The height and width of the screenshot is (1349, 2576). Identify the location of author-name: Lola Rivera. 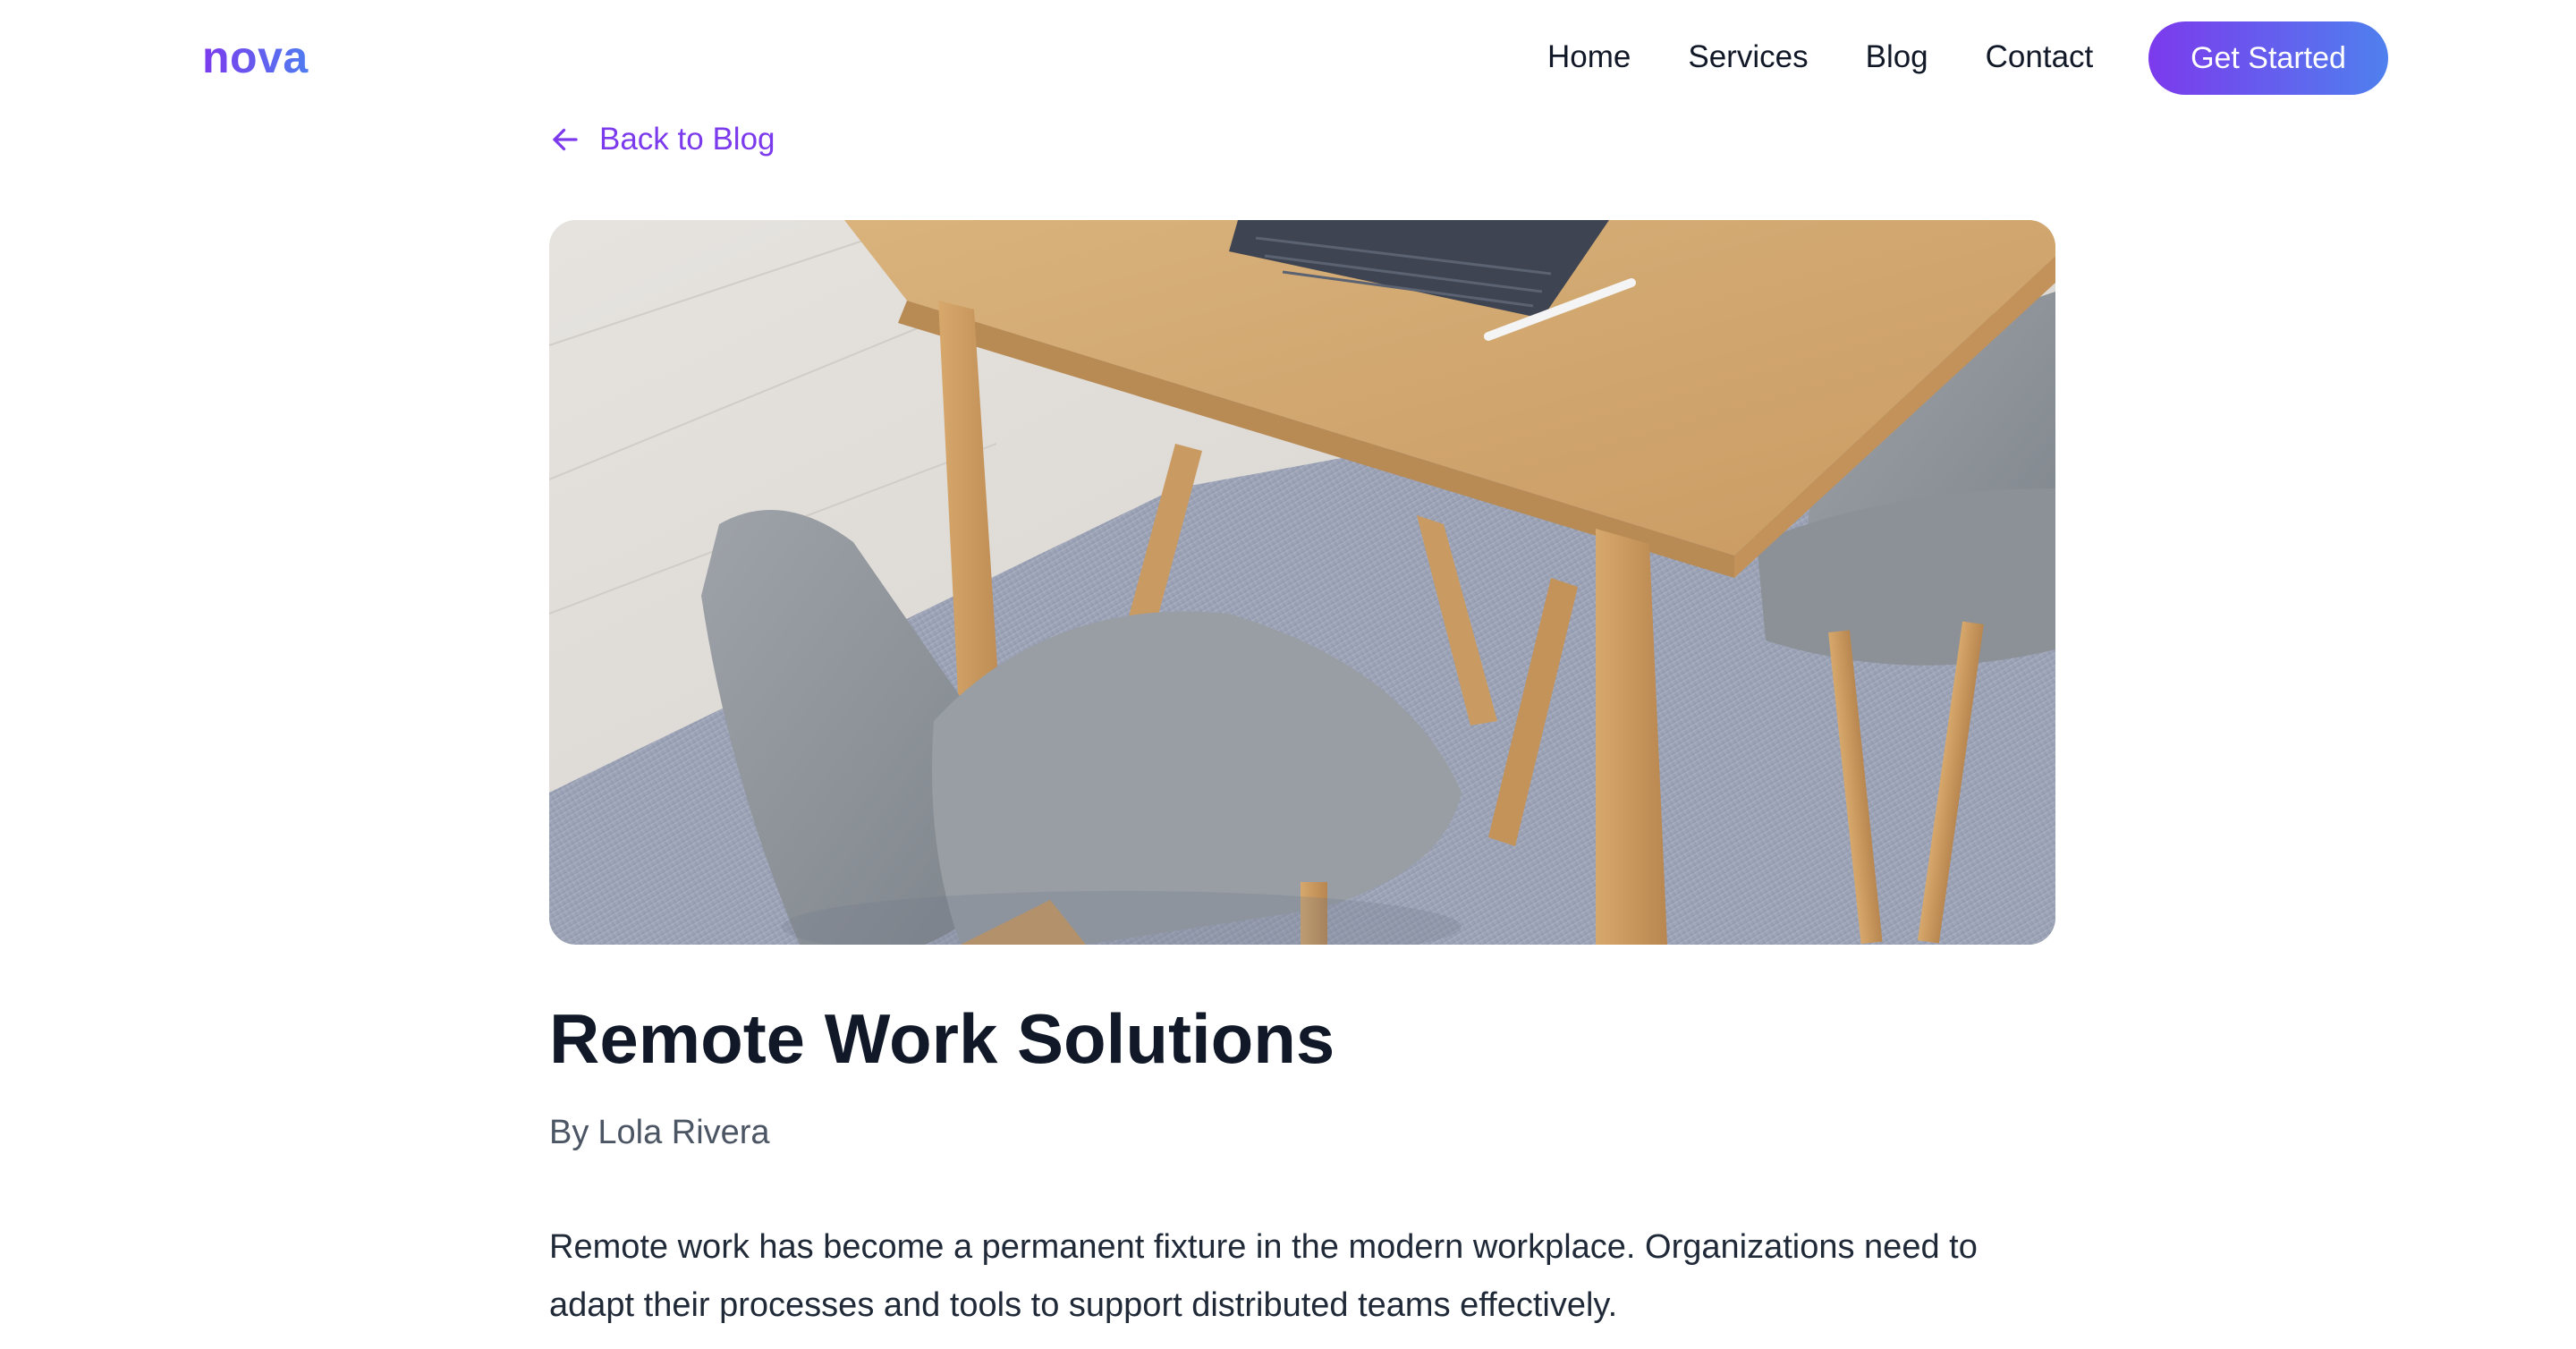
(683, 1132).